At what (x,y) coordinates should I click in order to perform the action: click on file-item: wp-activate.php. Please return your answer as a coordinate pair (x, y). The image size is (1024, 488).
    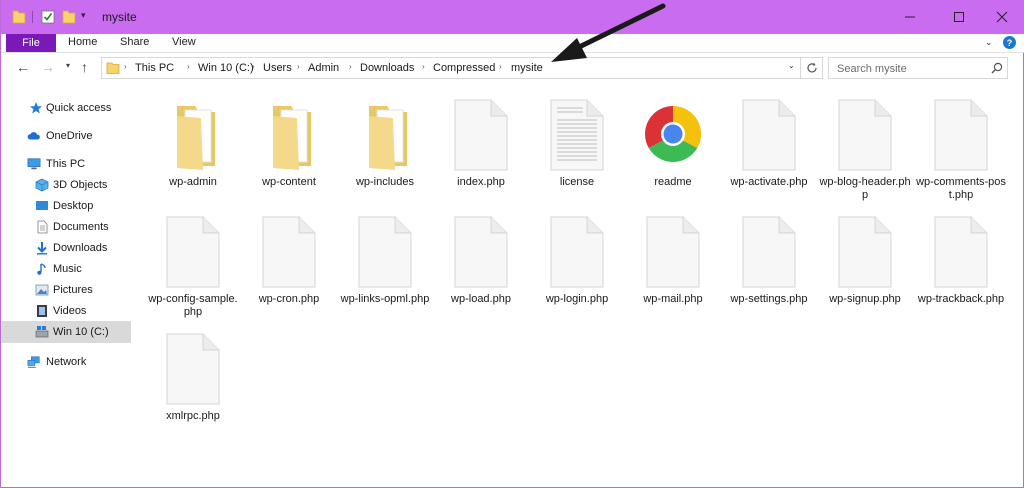
    Looking at the image, I should click on (769, 144).